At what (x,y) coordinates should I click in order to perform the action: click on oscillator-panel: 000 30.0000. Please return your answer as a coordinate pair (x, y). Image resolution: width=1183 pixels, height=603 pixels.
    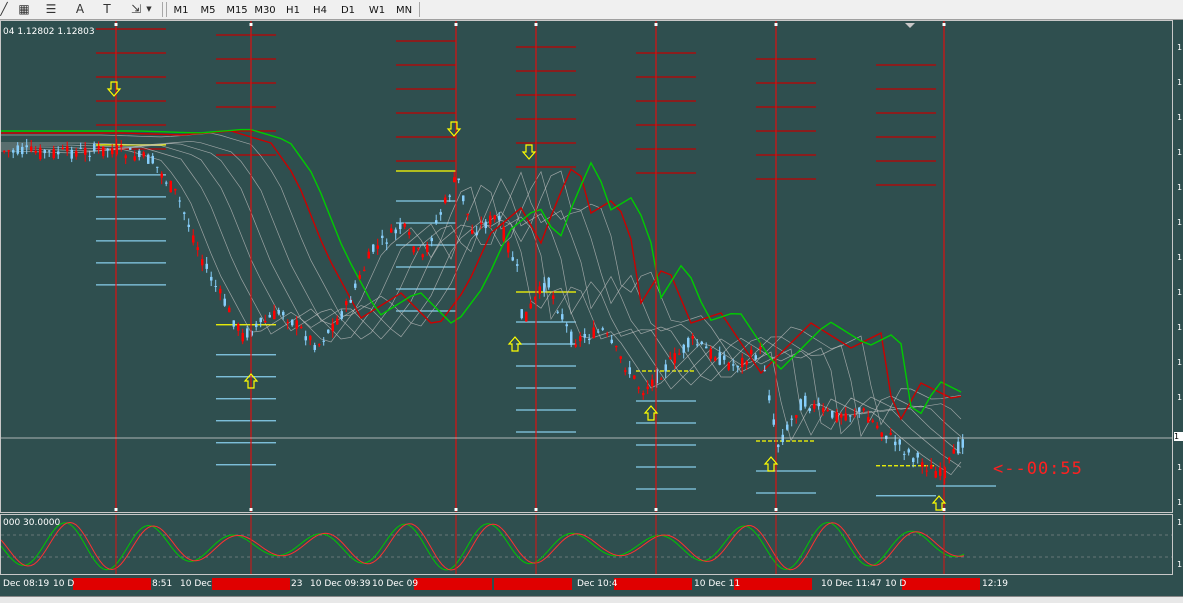
    Looking at the image, I should click on (586, 544).